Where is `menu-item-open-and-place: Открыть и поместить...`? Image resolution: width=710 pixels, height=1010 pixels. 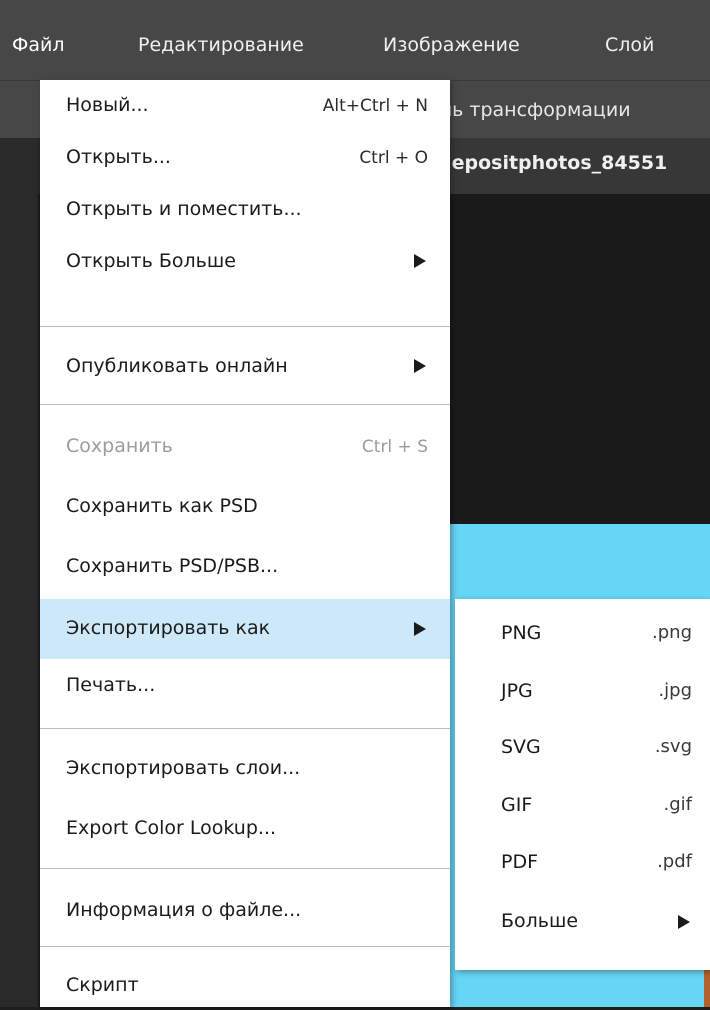 menu-item-open-and-place: Открыть и поместить... is located at coordinates (245, 209).